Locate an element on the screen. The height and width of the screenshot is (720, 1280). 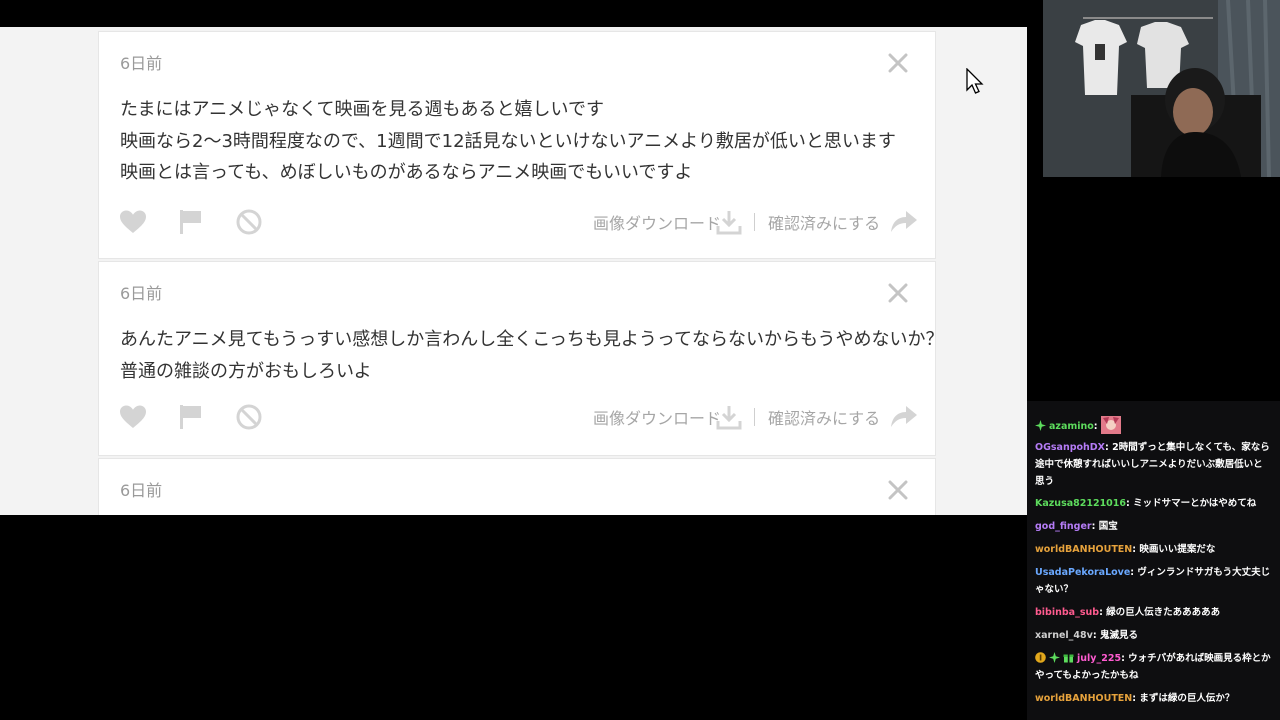
chat-username: OGsanpohDX is located at coordinates (1070, 447).